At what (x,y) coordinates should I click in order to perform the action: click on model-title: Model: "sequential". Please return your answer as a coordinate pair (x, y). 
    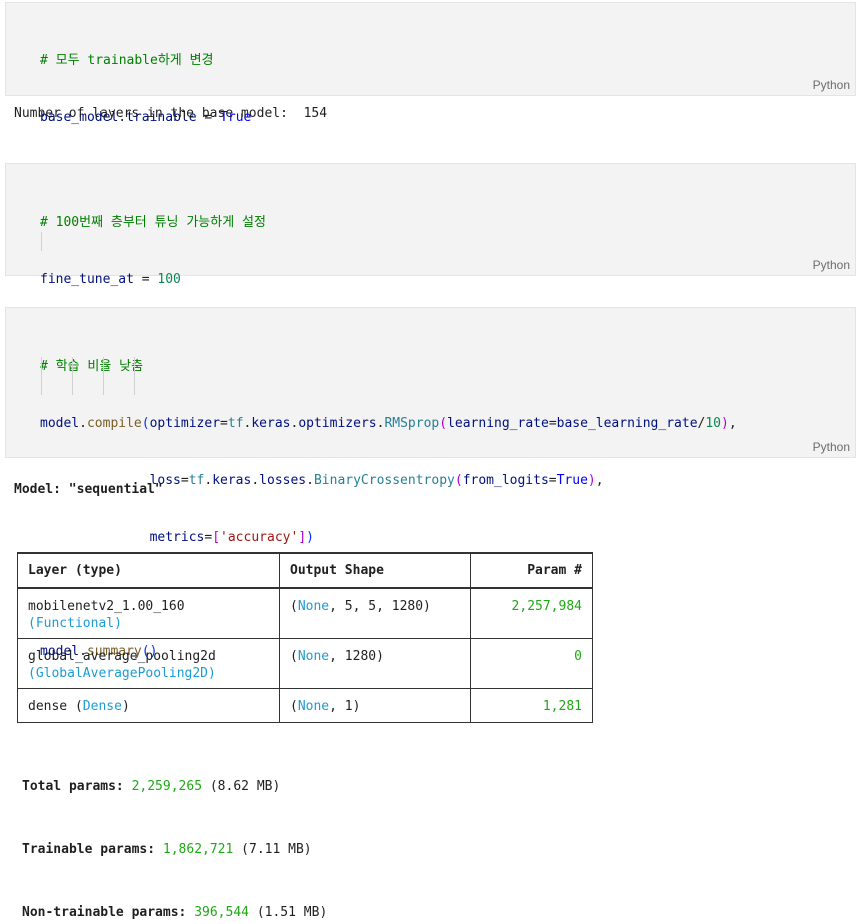
    Looking at the image, I should click on (88, 489).